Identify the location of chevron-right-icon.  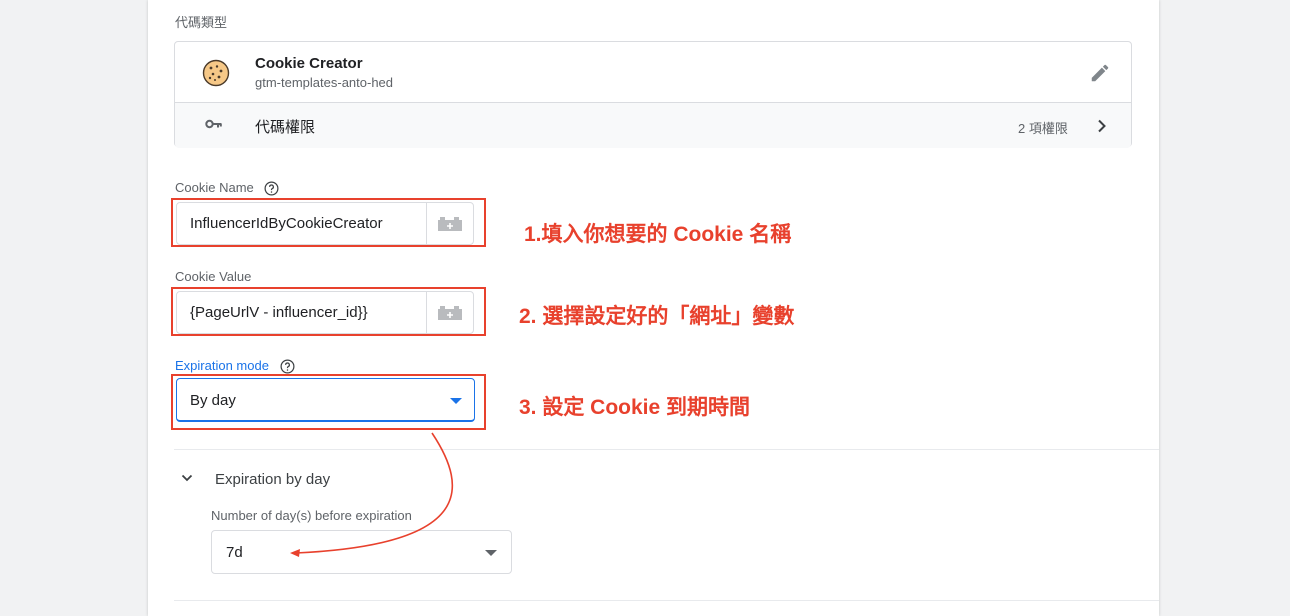
(1102, 126).